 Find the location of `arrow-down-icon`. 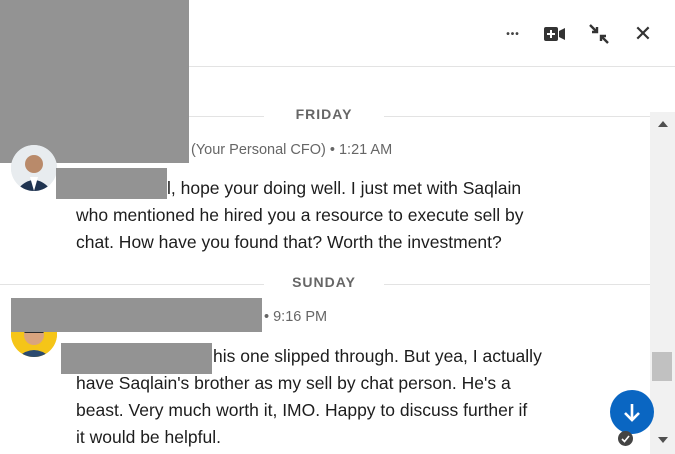

arrow-down-icon is located at coordinates (632, 413).